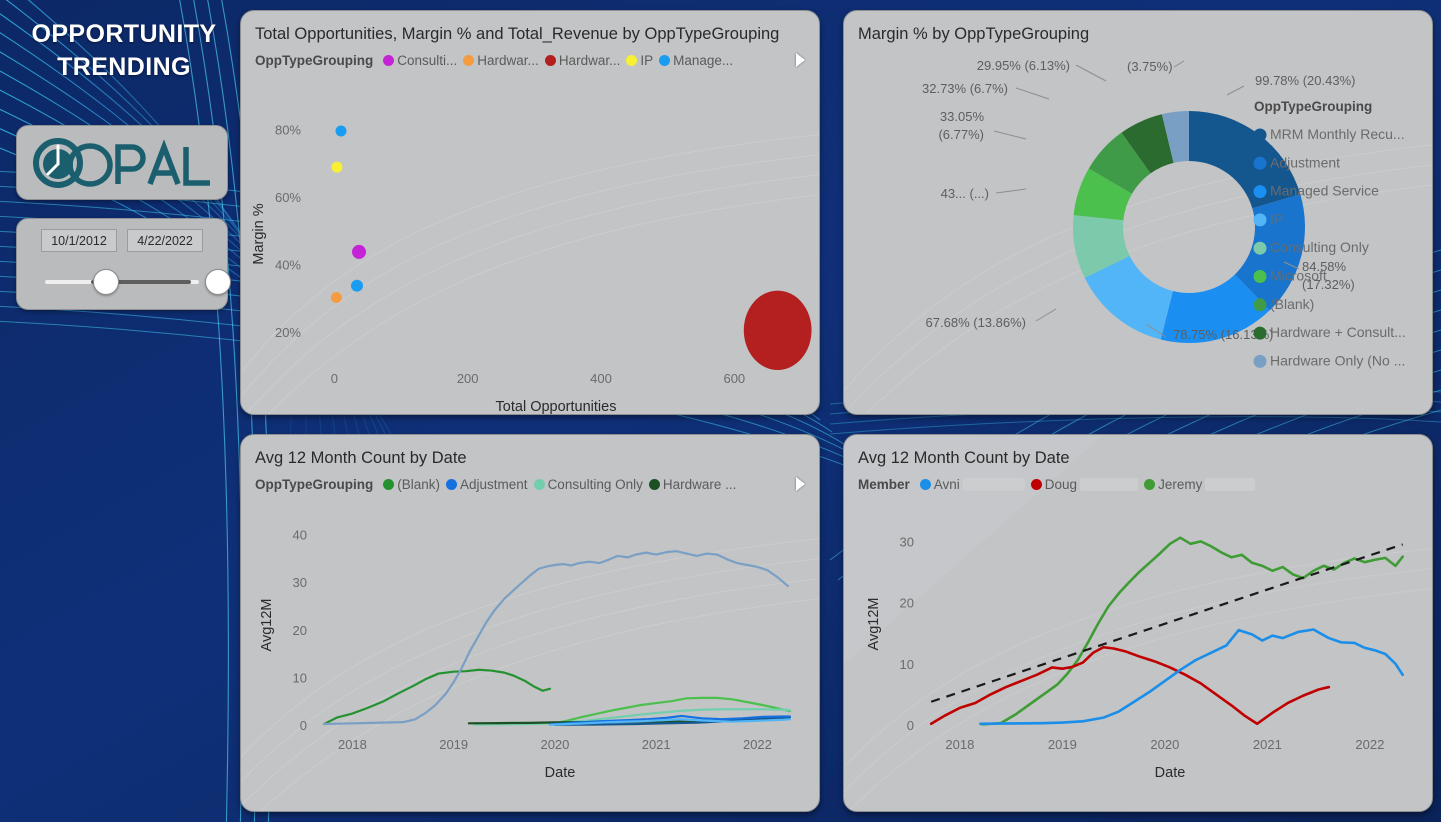  I want to click on donut-legend-label: Microsoft, so click(1298, 276).